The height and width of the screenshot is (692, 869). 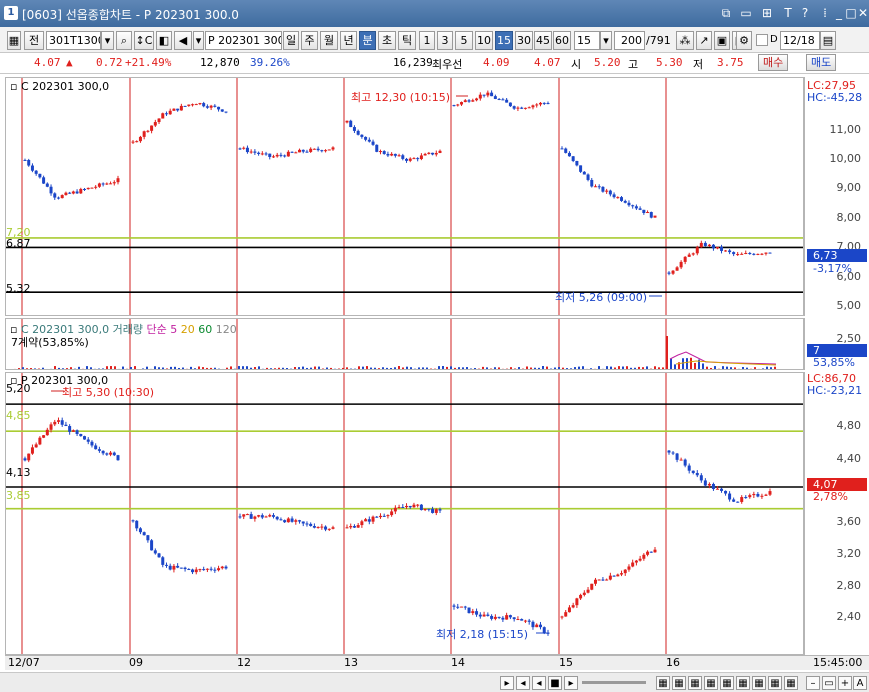 What do you see at coordinates (821, 62) in the screenshot?
I see `sell-button: 매도` at bounding box center [821, 62].